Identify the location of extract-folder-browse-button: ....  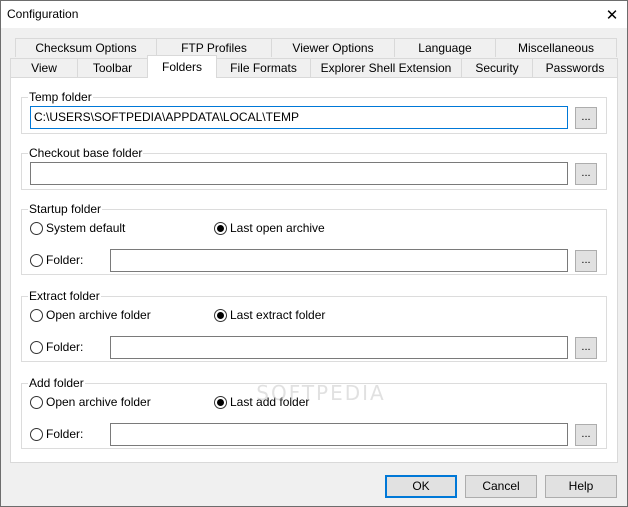
(586, 348).